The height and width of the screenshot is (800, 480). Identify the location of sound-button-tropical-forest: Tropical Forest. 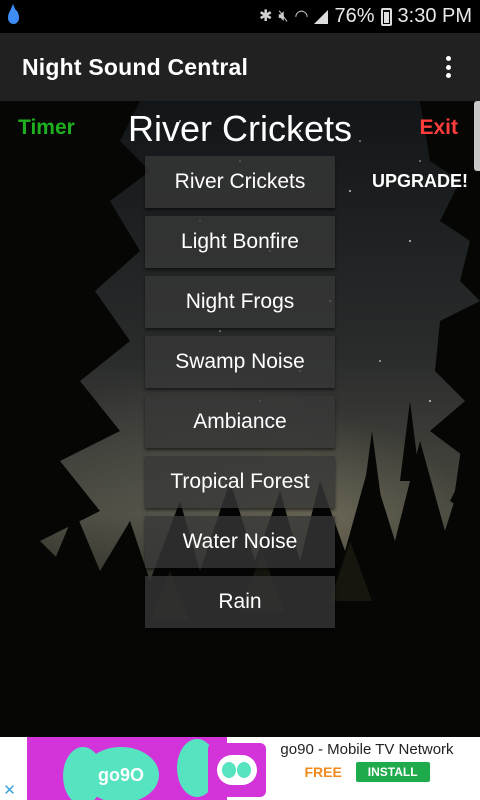
(240, 482).